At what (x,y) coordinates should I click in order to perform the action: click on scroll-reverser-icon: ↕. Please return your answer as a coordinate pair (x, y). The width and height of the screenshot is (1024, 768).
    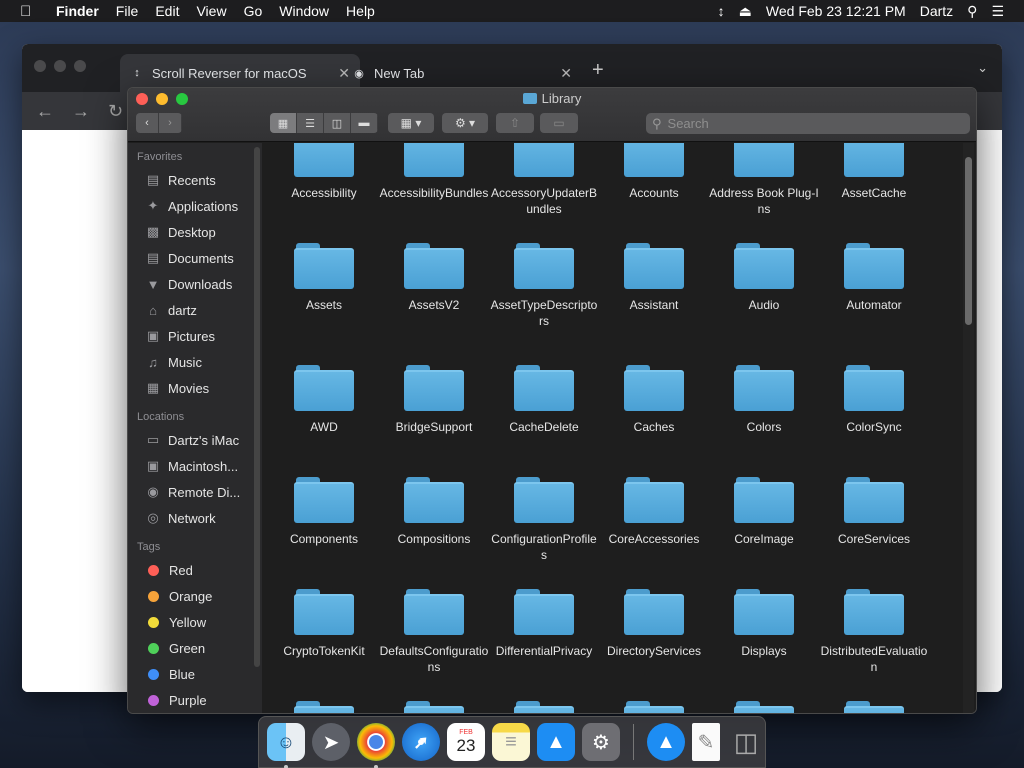
    Looking at the image, I should click on (721, 11).